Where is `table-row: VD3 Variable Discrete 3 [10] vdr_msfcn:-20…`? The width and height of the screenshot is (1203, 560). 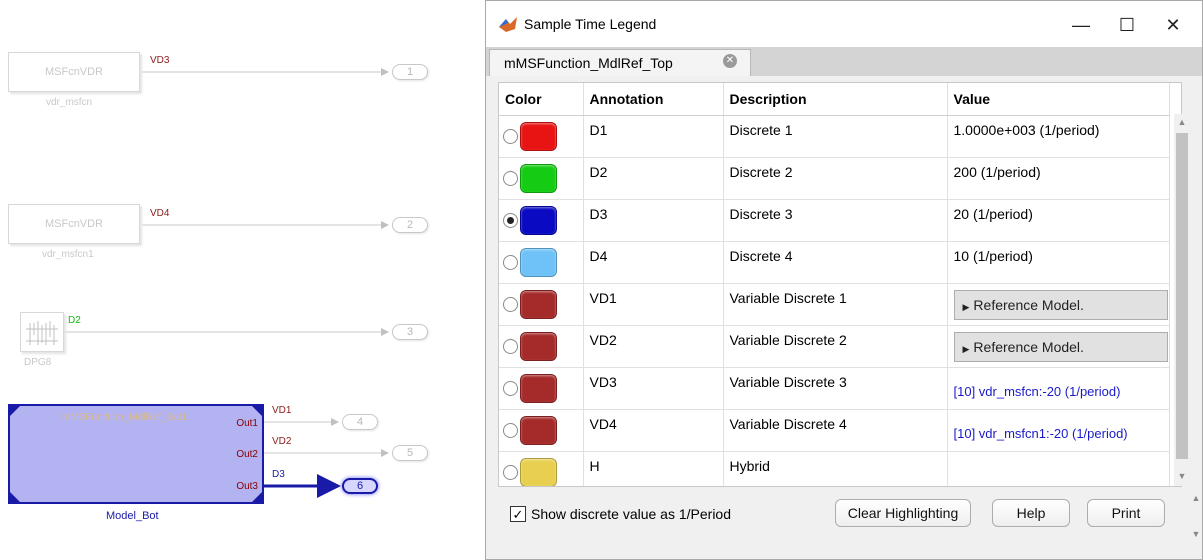 table-row: VD3 Variable Discrete 3 [10] vdr_msfcn:-20… is located at coordinates (834, 388).